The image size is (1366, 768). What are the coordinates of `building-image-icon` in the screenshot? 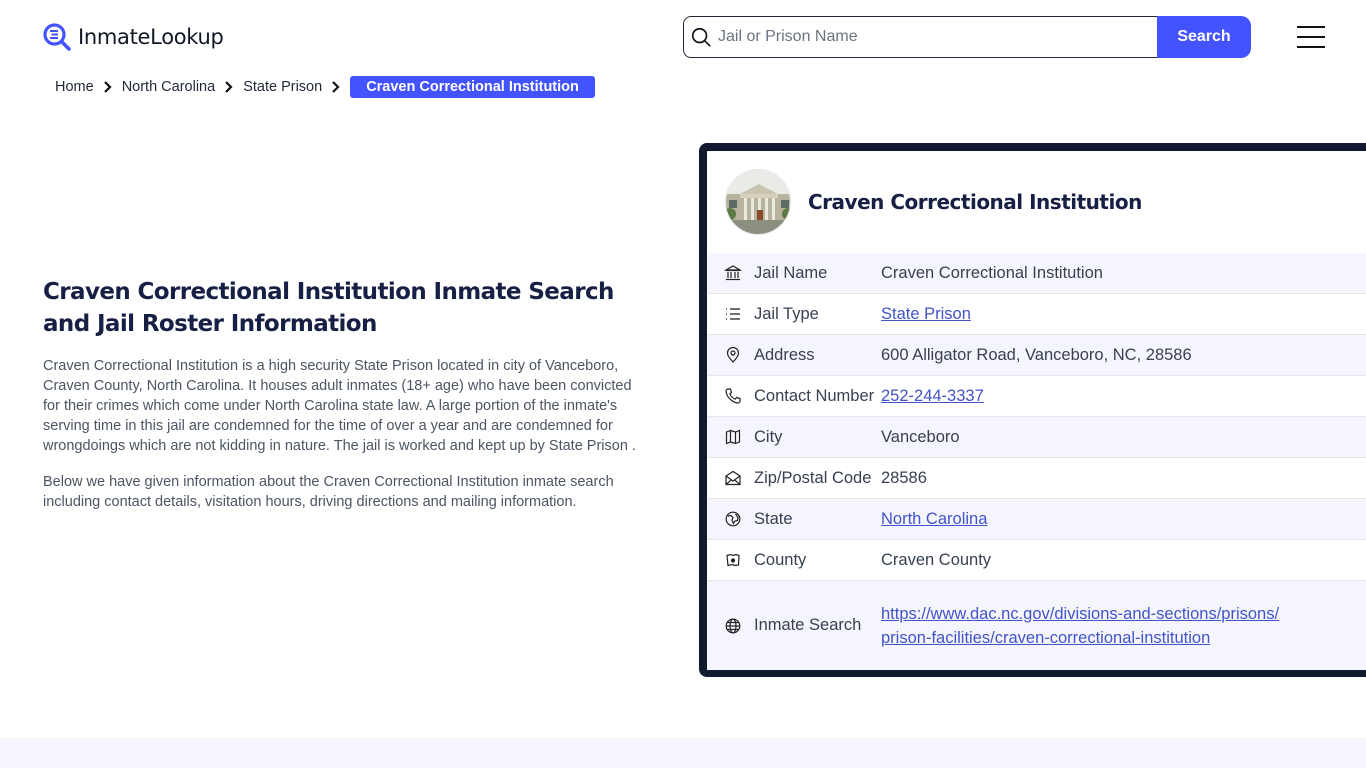 It's located at (758, 202).